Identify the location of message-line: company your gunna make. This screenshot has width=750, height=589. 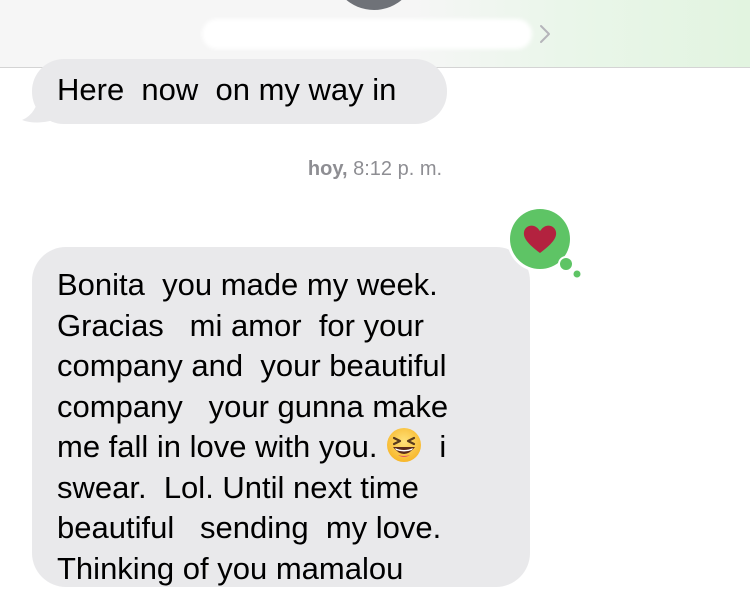
(293, 407).